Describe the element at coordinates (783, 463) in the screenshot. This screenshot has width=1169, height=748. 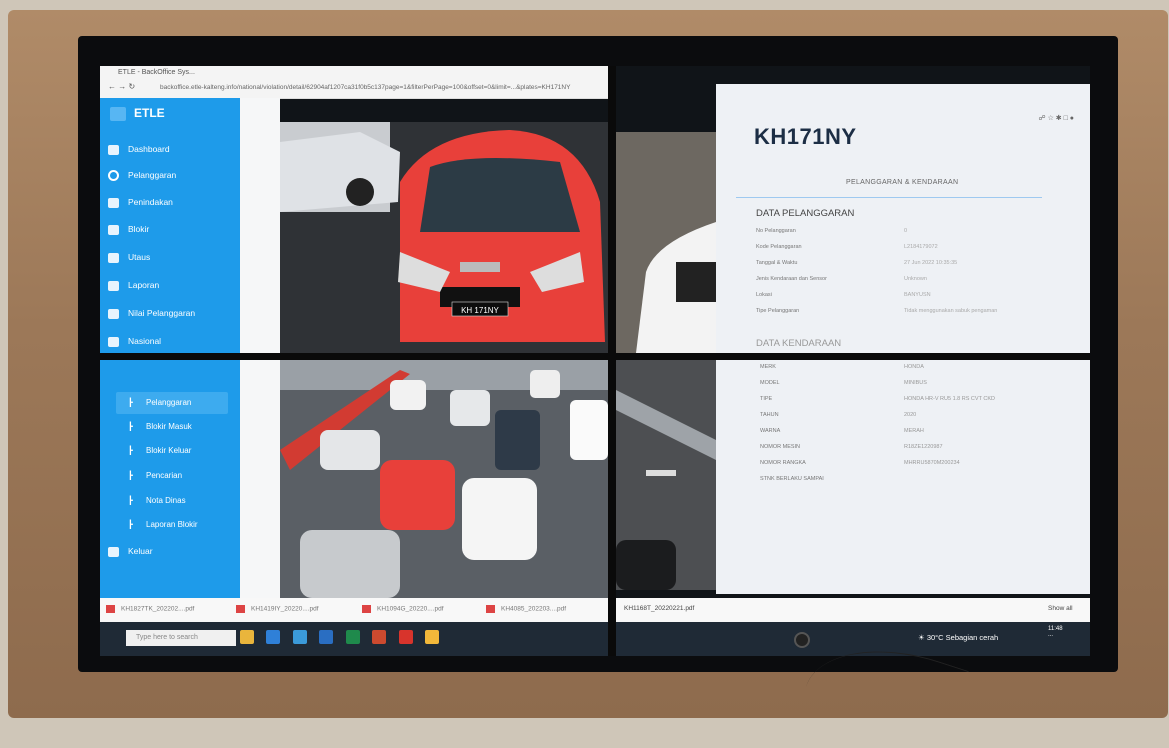
I see `detail-label: NOMOR RANGKA` at that location.